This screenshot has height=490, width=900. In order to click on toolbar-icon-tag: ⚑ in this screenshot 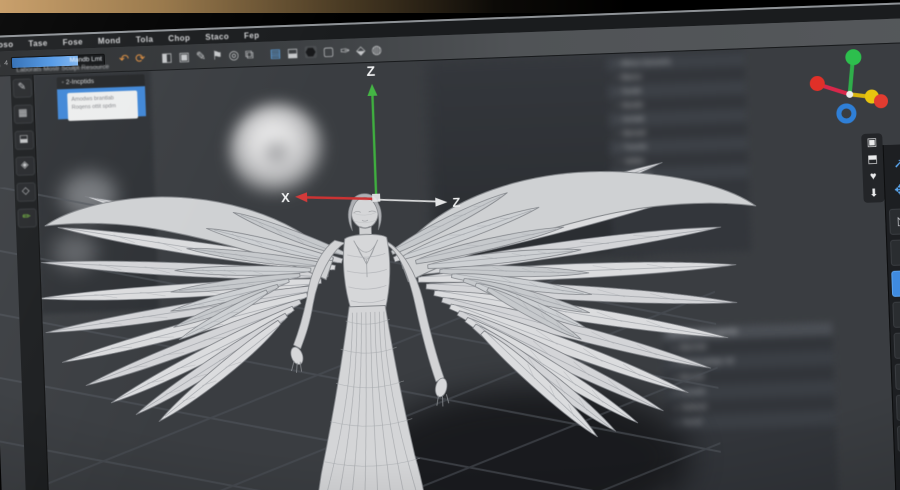, I will do `click(217, 55)`.